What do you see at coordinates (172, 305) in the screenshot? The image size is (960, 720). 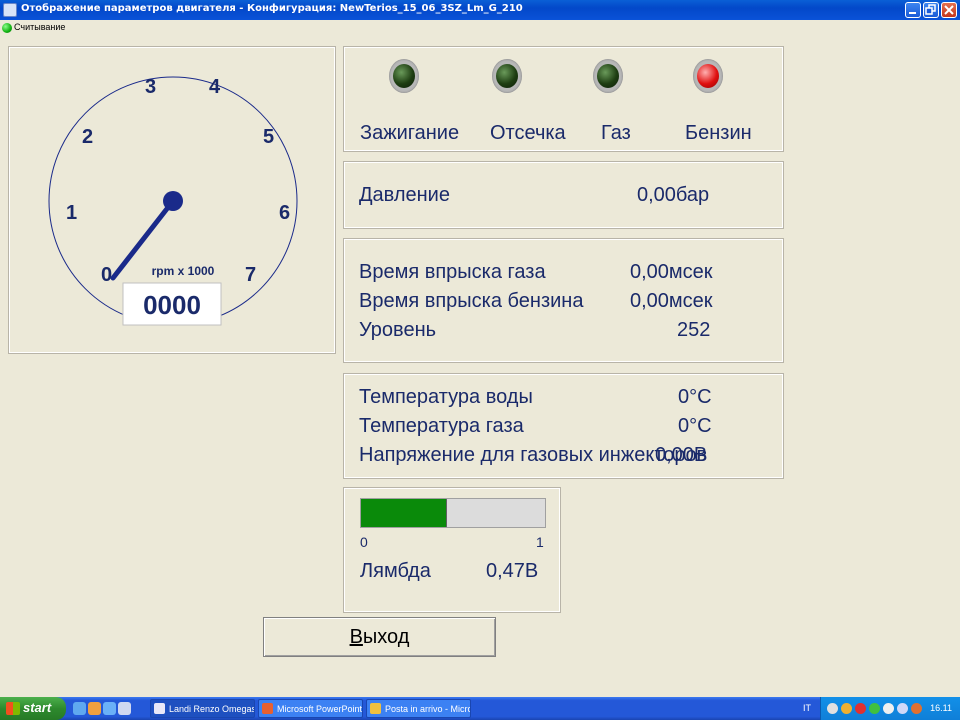 I see `rpm-readout: 0000` at bounding box center [172, 305].